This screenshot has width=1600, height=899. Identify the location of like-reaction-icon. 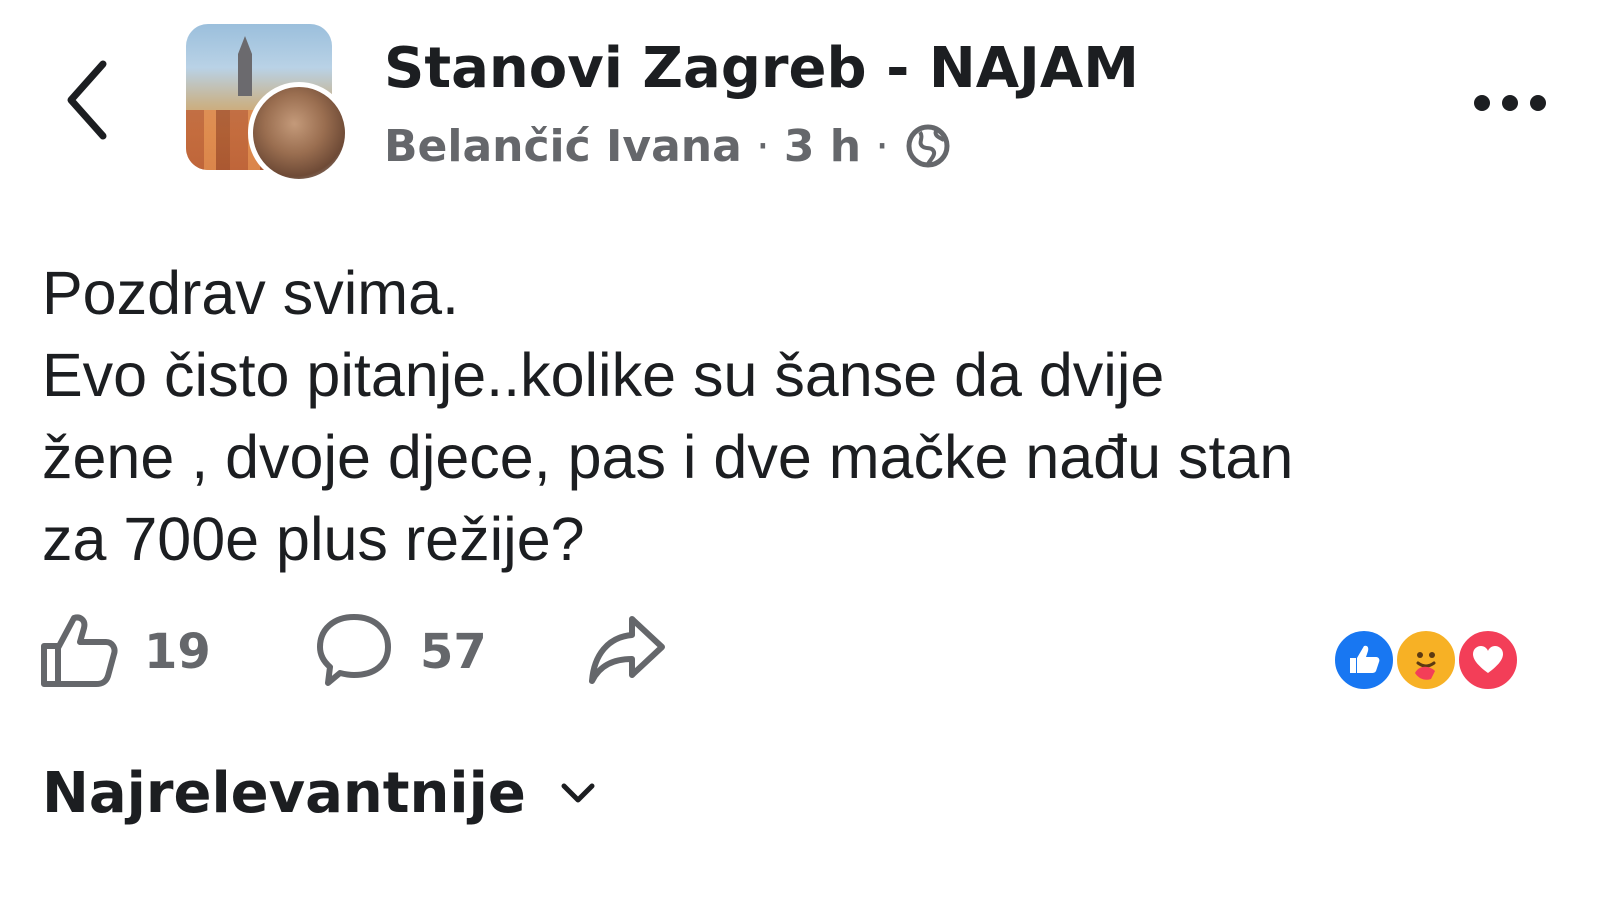
(1364, 660).